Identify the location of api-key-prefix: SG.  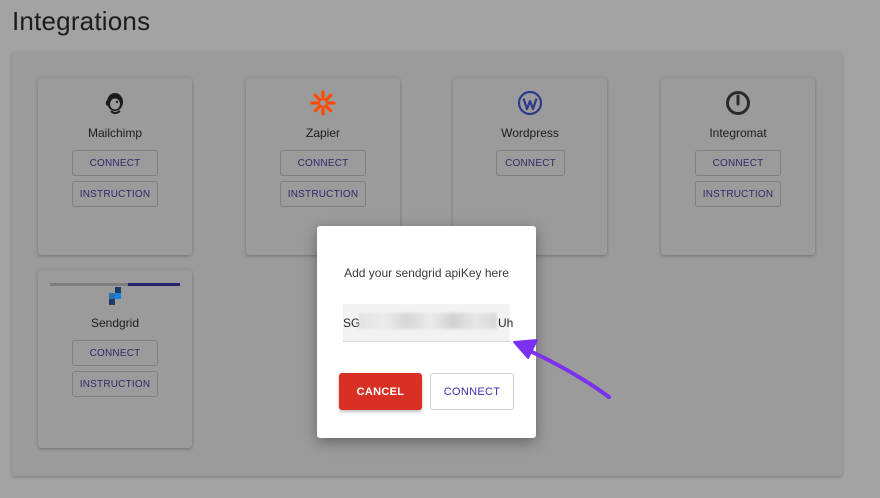
(352, 323).